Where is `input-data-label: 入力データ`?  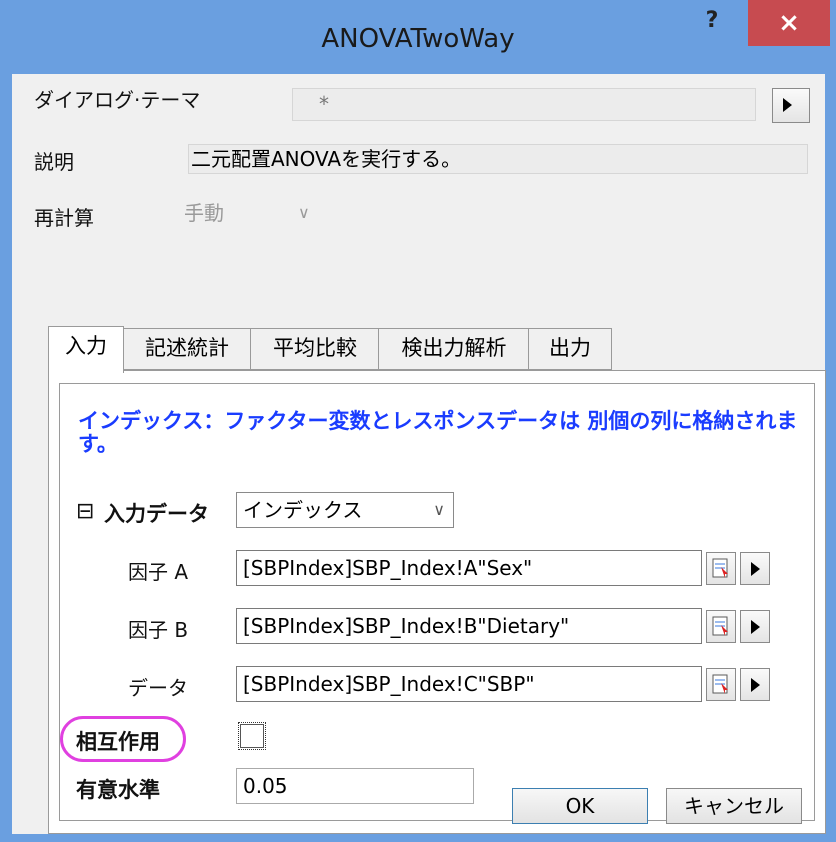
input-data-label: 入力データ is located at coordinates (156, 514).